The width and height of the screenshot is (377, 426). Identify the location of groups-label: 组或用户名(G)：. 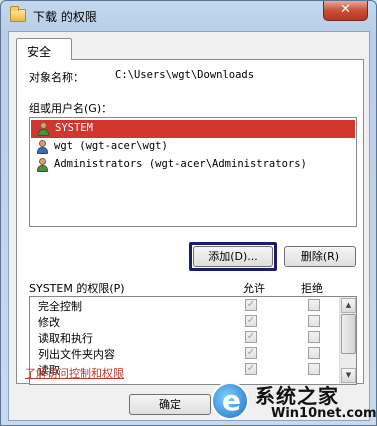
(71, 108).